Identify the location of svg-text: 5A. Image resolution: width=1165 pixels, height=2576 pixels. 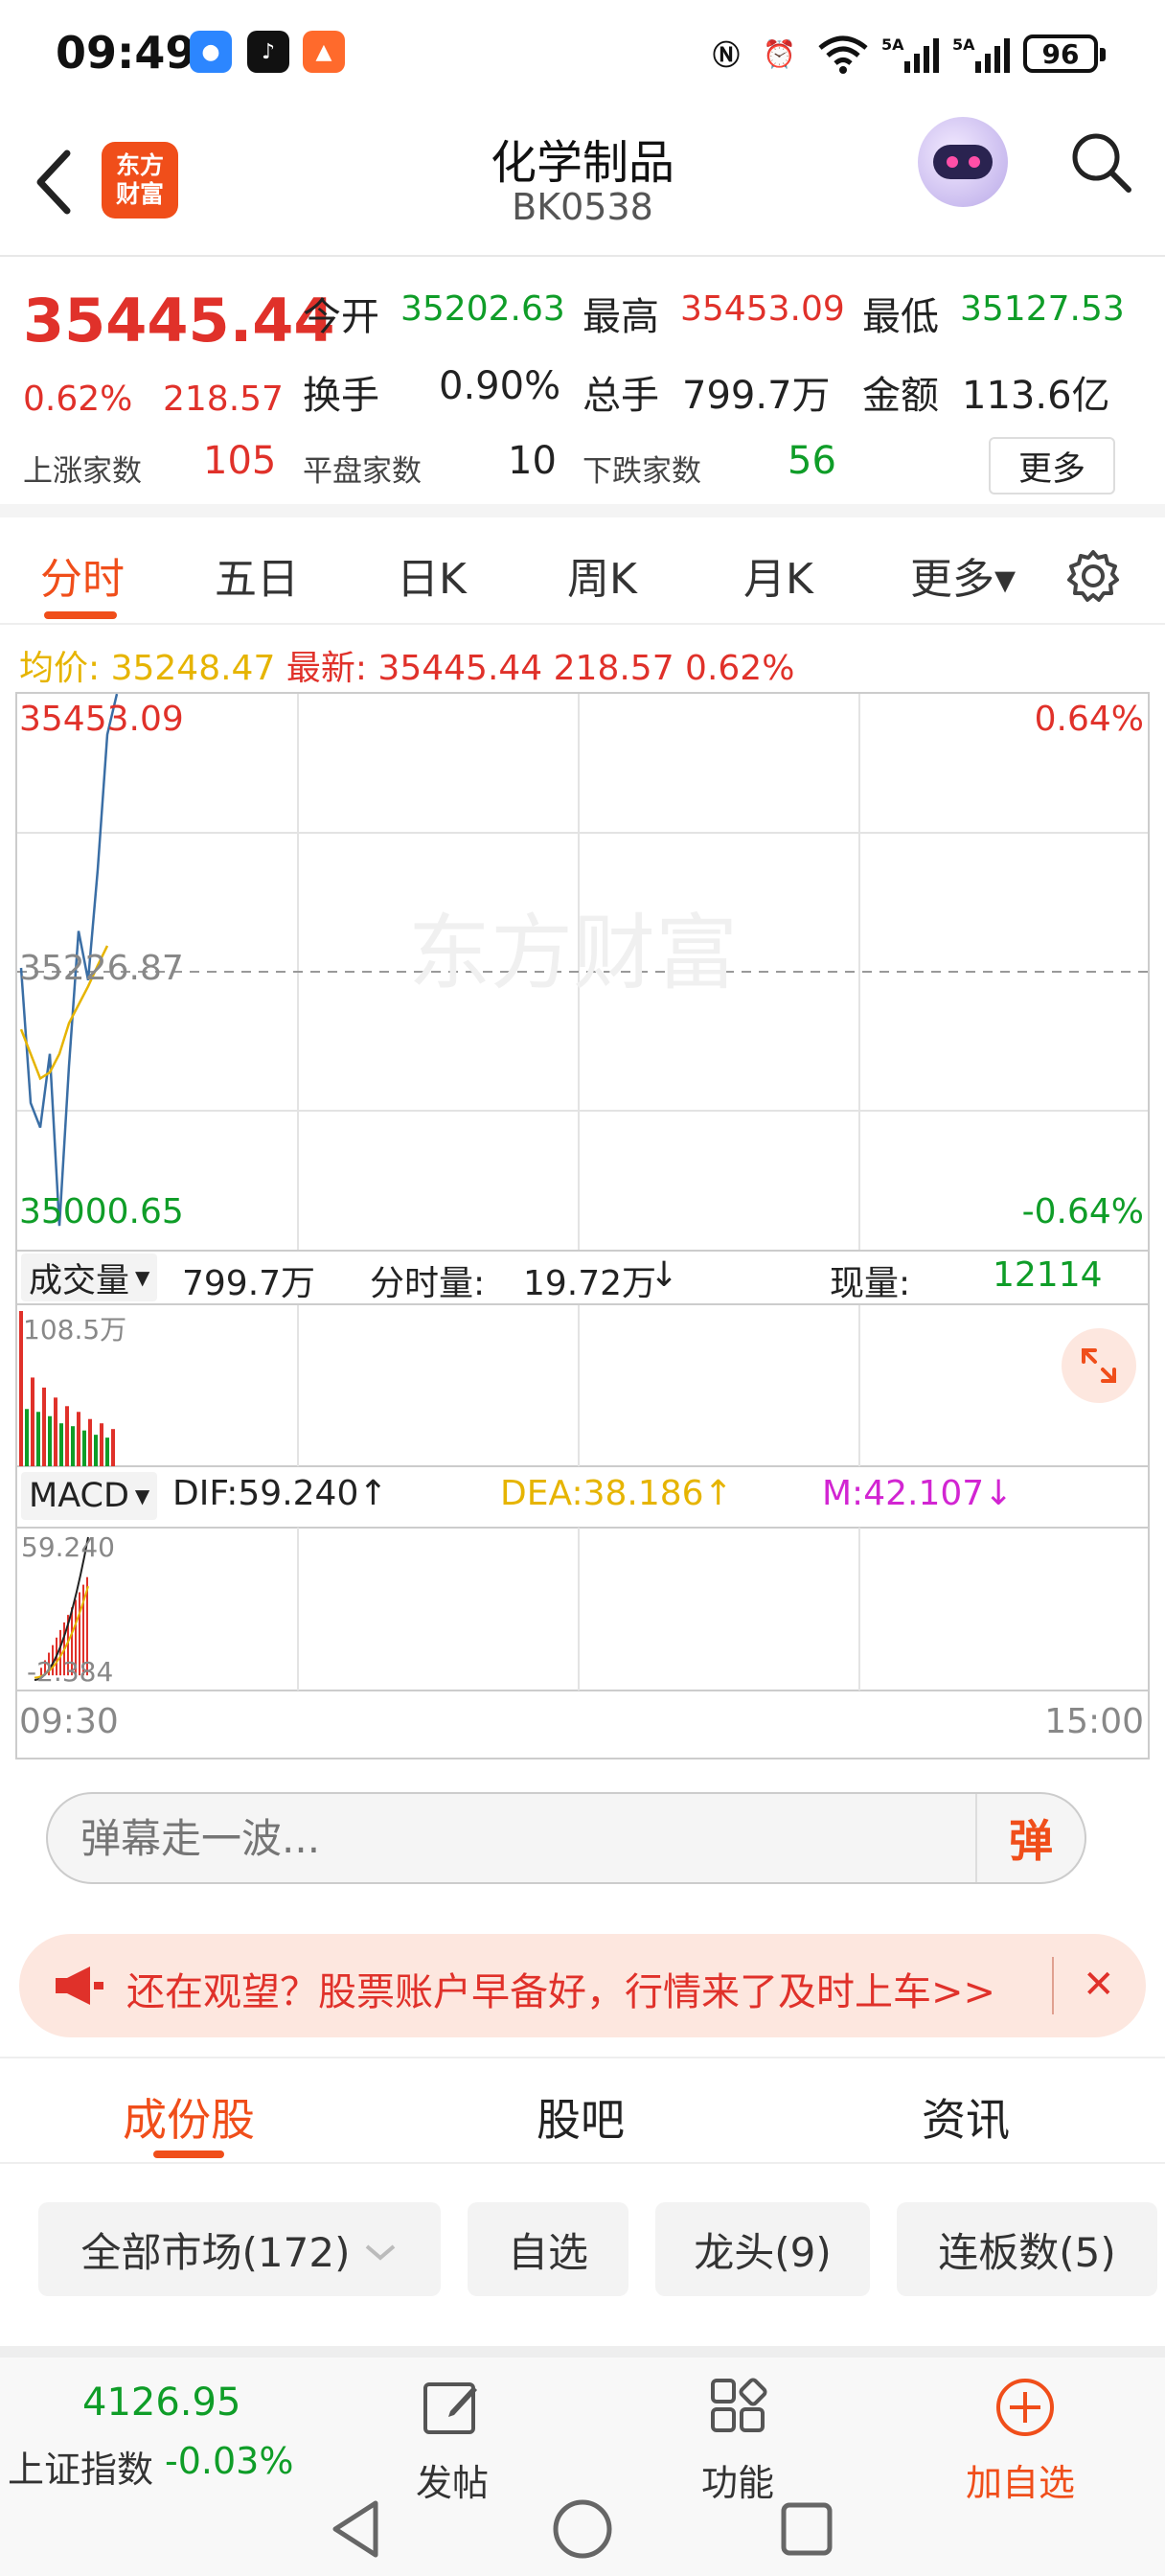
(893, 44).